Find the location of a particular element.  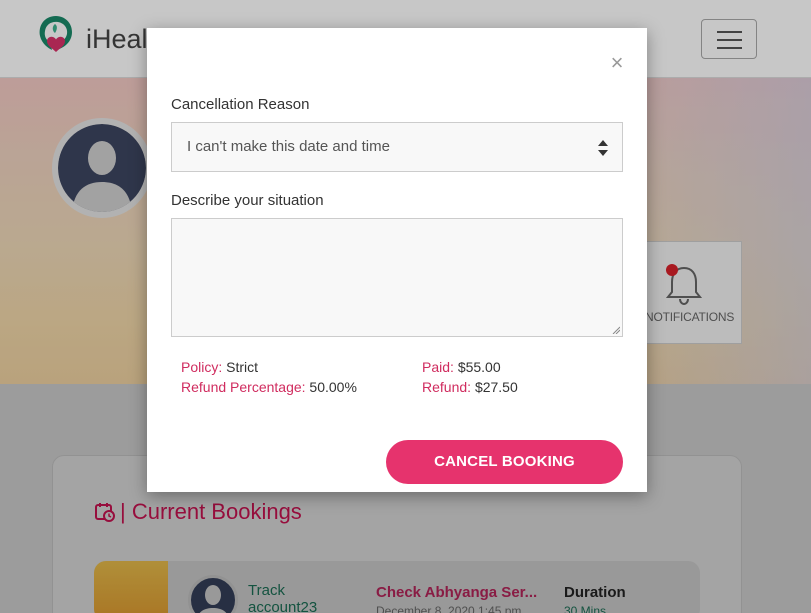

cancellation-reason-value: I can't make this date and time is located at coordinates (288, 146).